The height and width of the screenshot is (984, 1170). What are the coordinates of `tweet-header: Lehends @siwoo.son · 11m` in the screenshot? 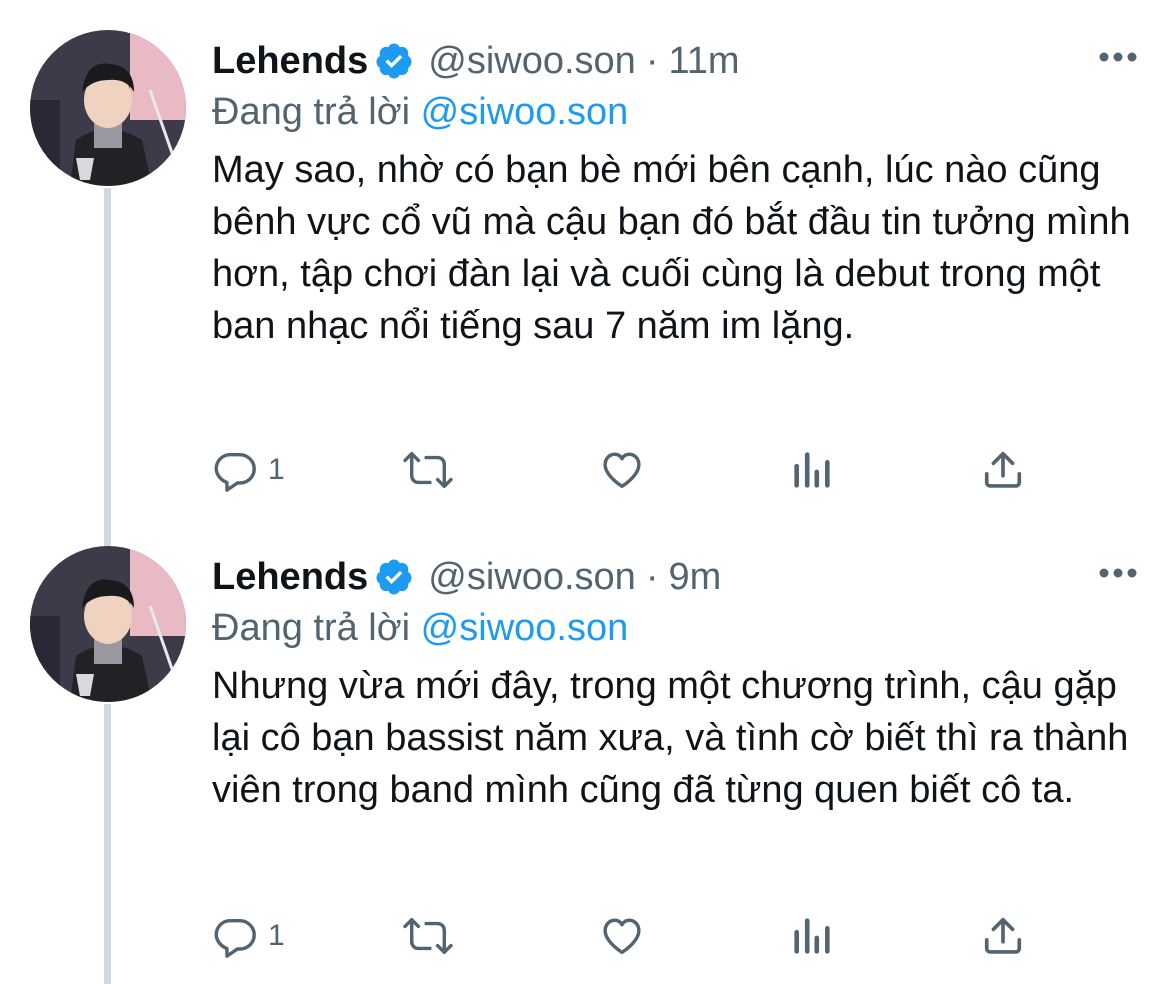 It's located at (676, 61).